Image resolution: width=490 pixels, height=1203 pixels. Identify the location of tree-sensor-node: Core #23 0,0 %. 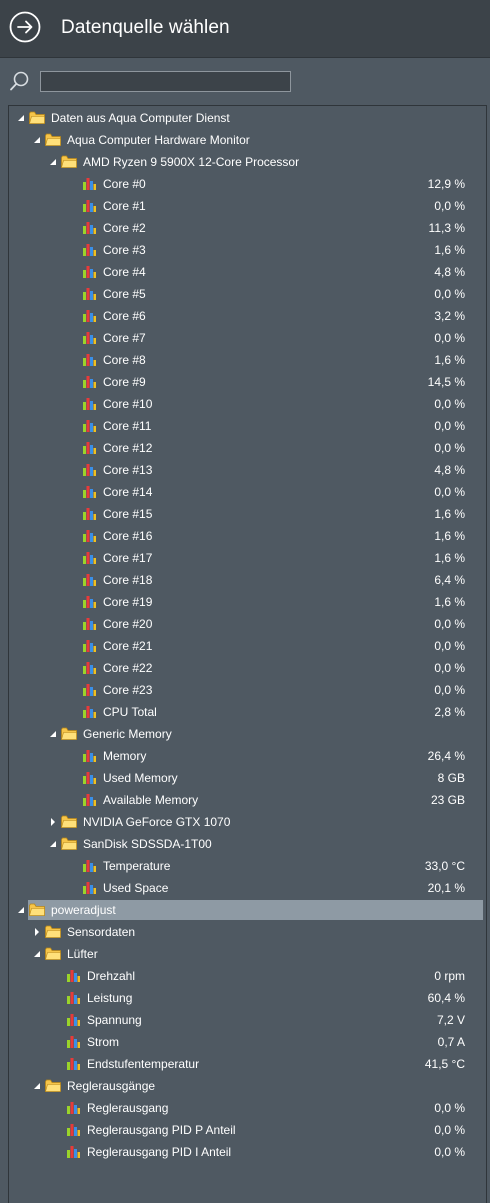
(247, 690).